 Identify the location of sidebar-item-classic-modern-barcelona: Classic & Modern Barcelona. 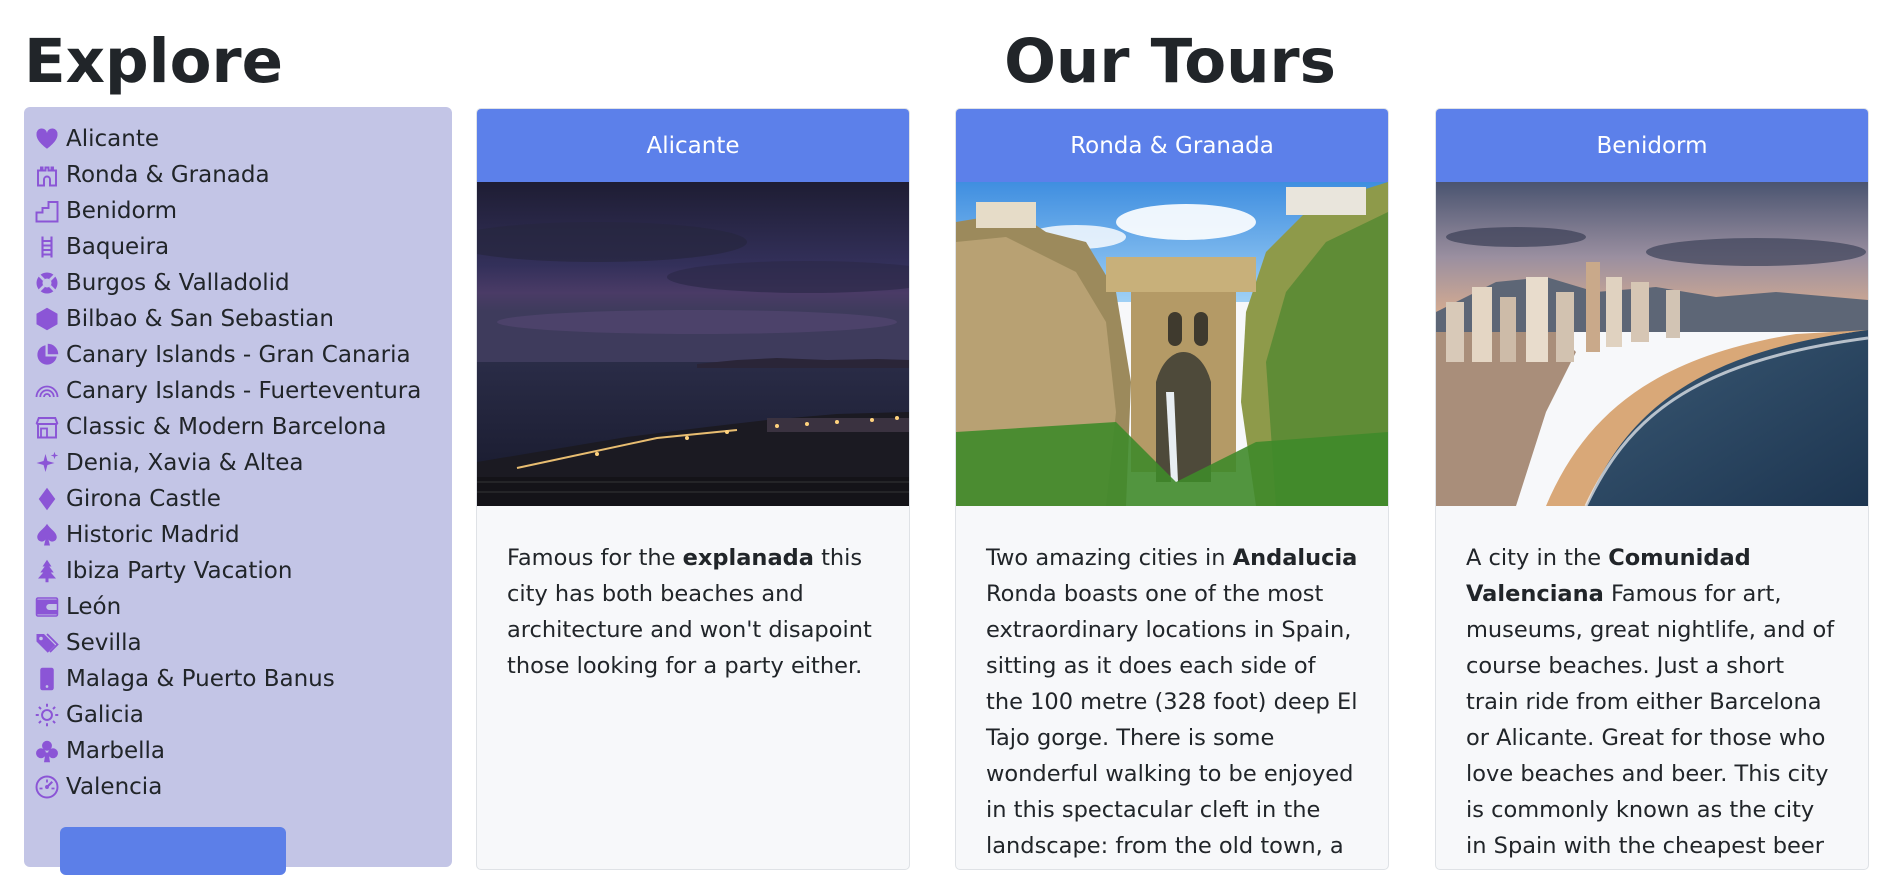
(243, 427).